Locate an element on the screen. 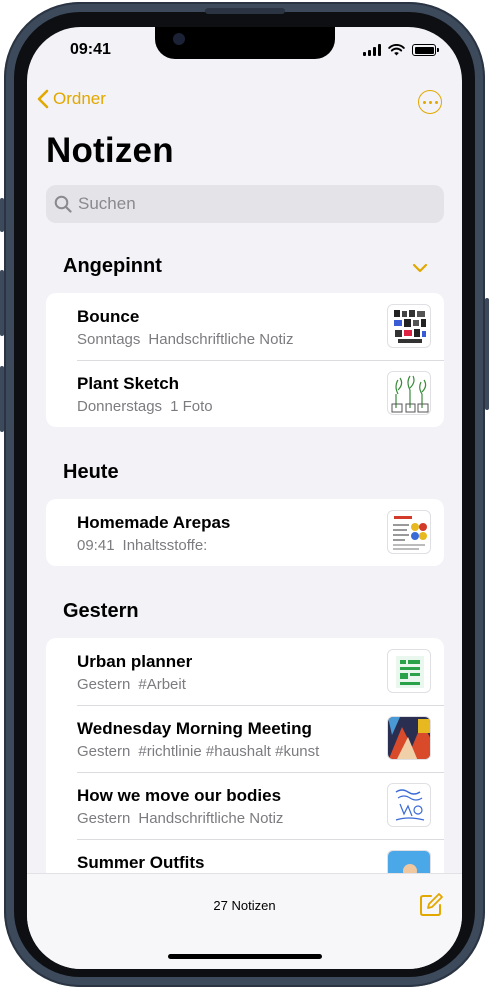  more-options-button is located at coordinates (430, 102).